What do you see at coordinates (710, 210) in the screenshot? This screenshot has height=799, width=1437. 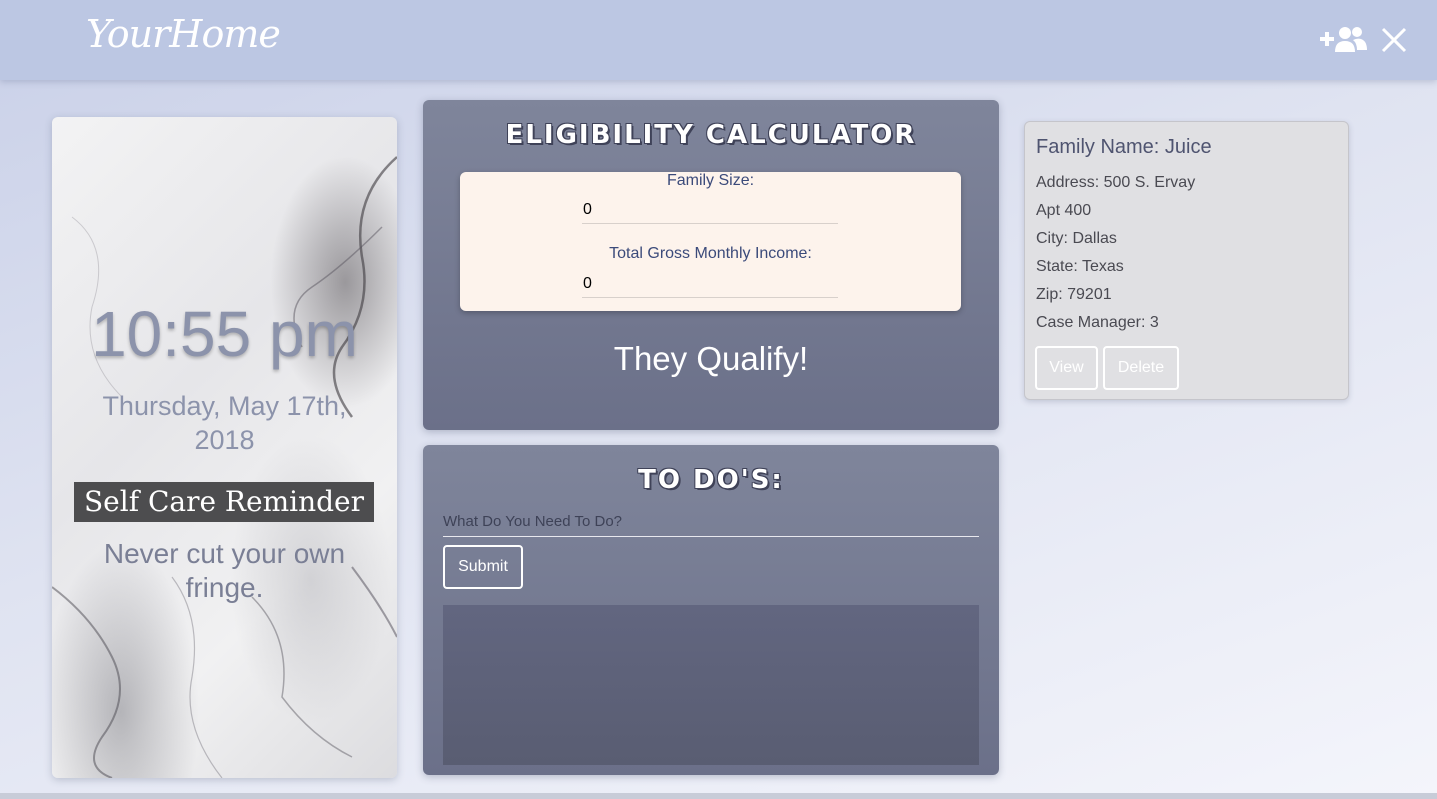 I see `family-size-input` at bounding box center [710, 210].